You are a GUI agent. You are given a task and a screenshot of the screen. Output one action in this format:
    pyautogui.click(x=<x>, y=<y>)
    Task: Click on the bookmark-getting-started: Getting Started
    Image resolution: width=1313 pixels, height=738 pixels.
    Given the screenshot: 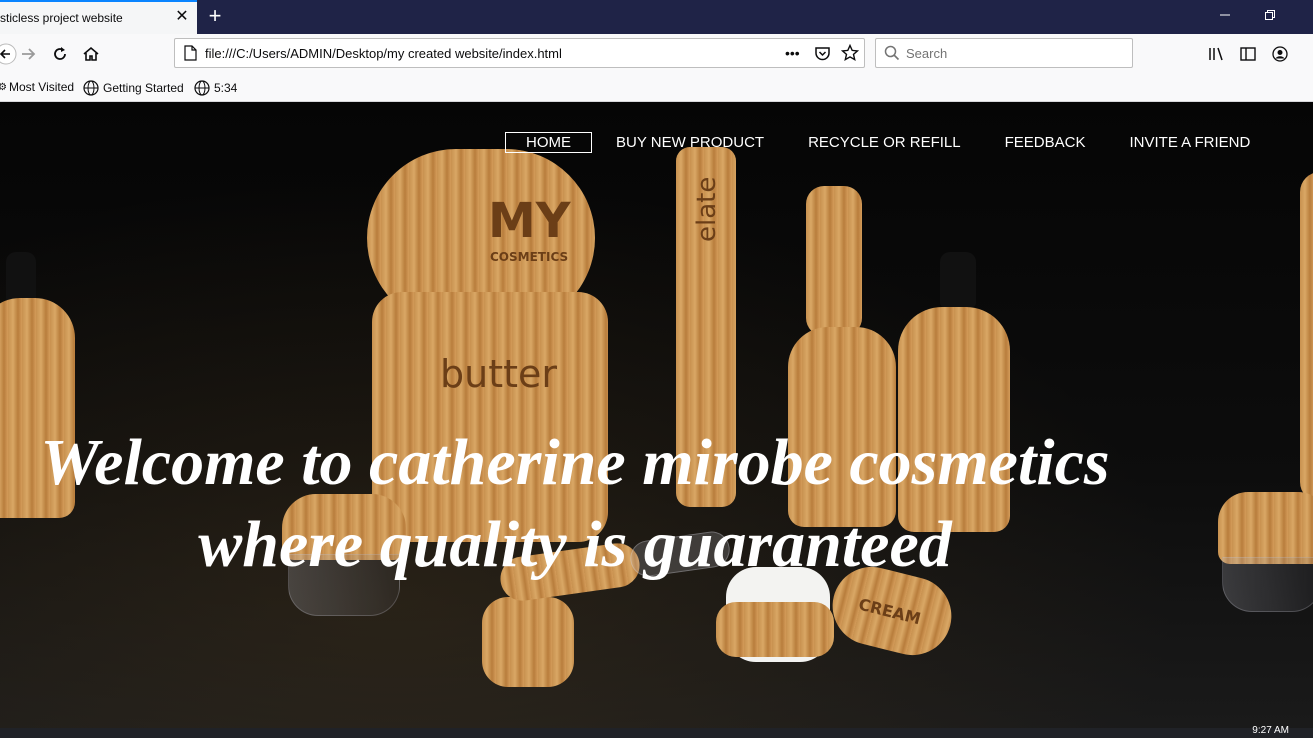 What is the action you would take?
    pyautogui.click(x=133, y=88)
    